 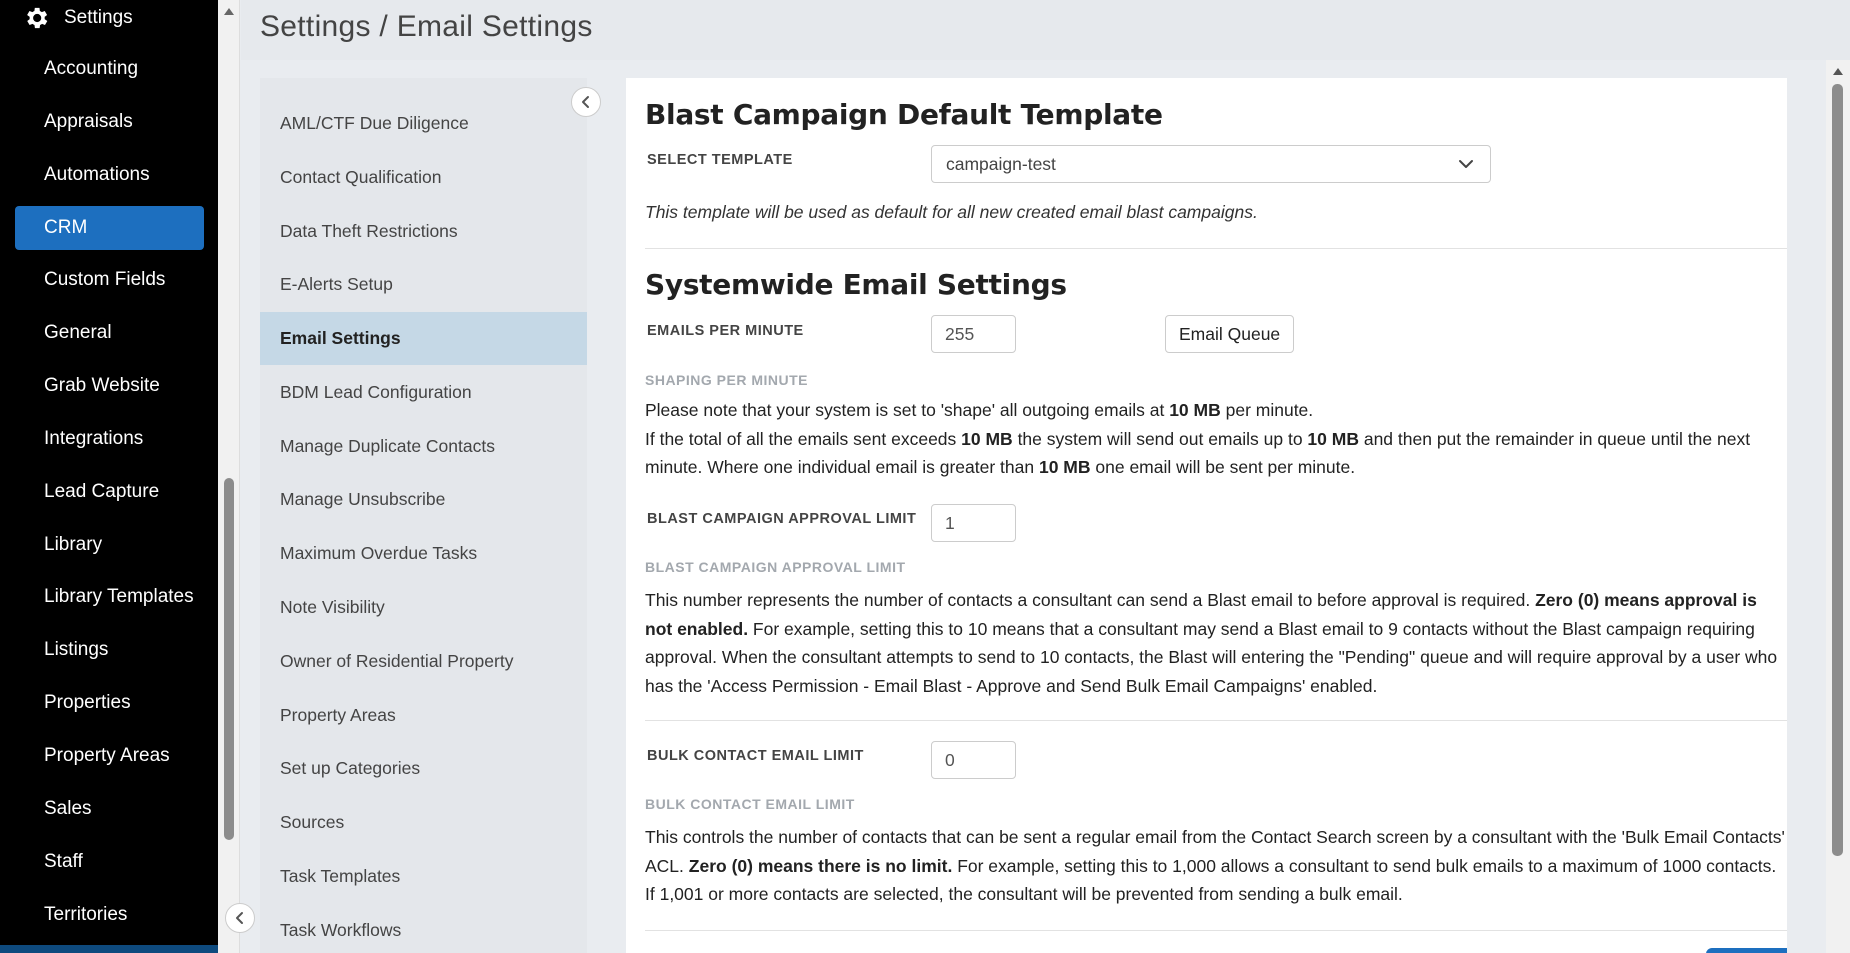 What do you see at coordinates (109, 439) in the screenshot?
I see `sidebar-item-integrations: Integrations` at bounding box center [109, 439].